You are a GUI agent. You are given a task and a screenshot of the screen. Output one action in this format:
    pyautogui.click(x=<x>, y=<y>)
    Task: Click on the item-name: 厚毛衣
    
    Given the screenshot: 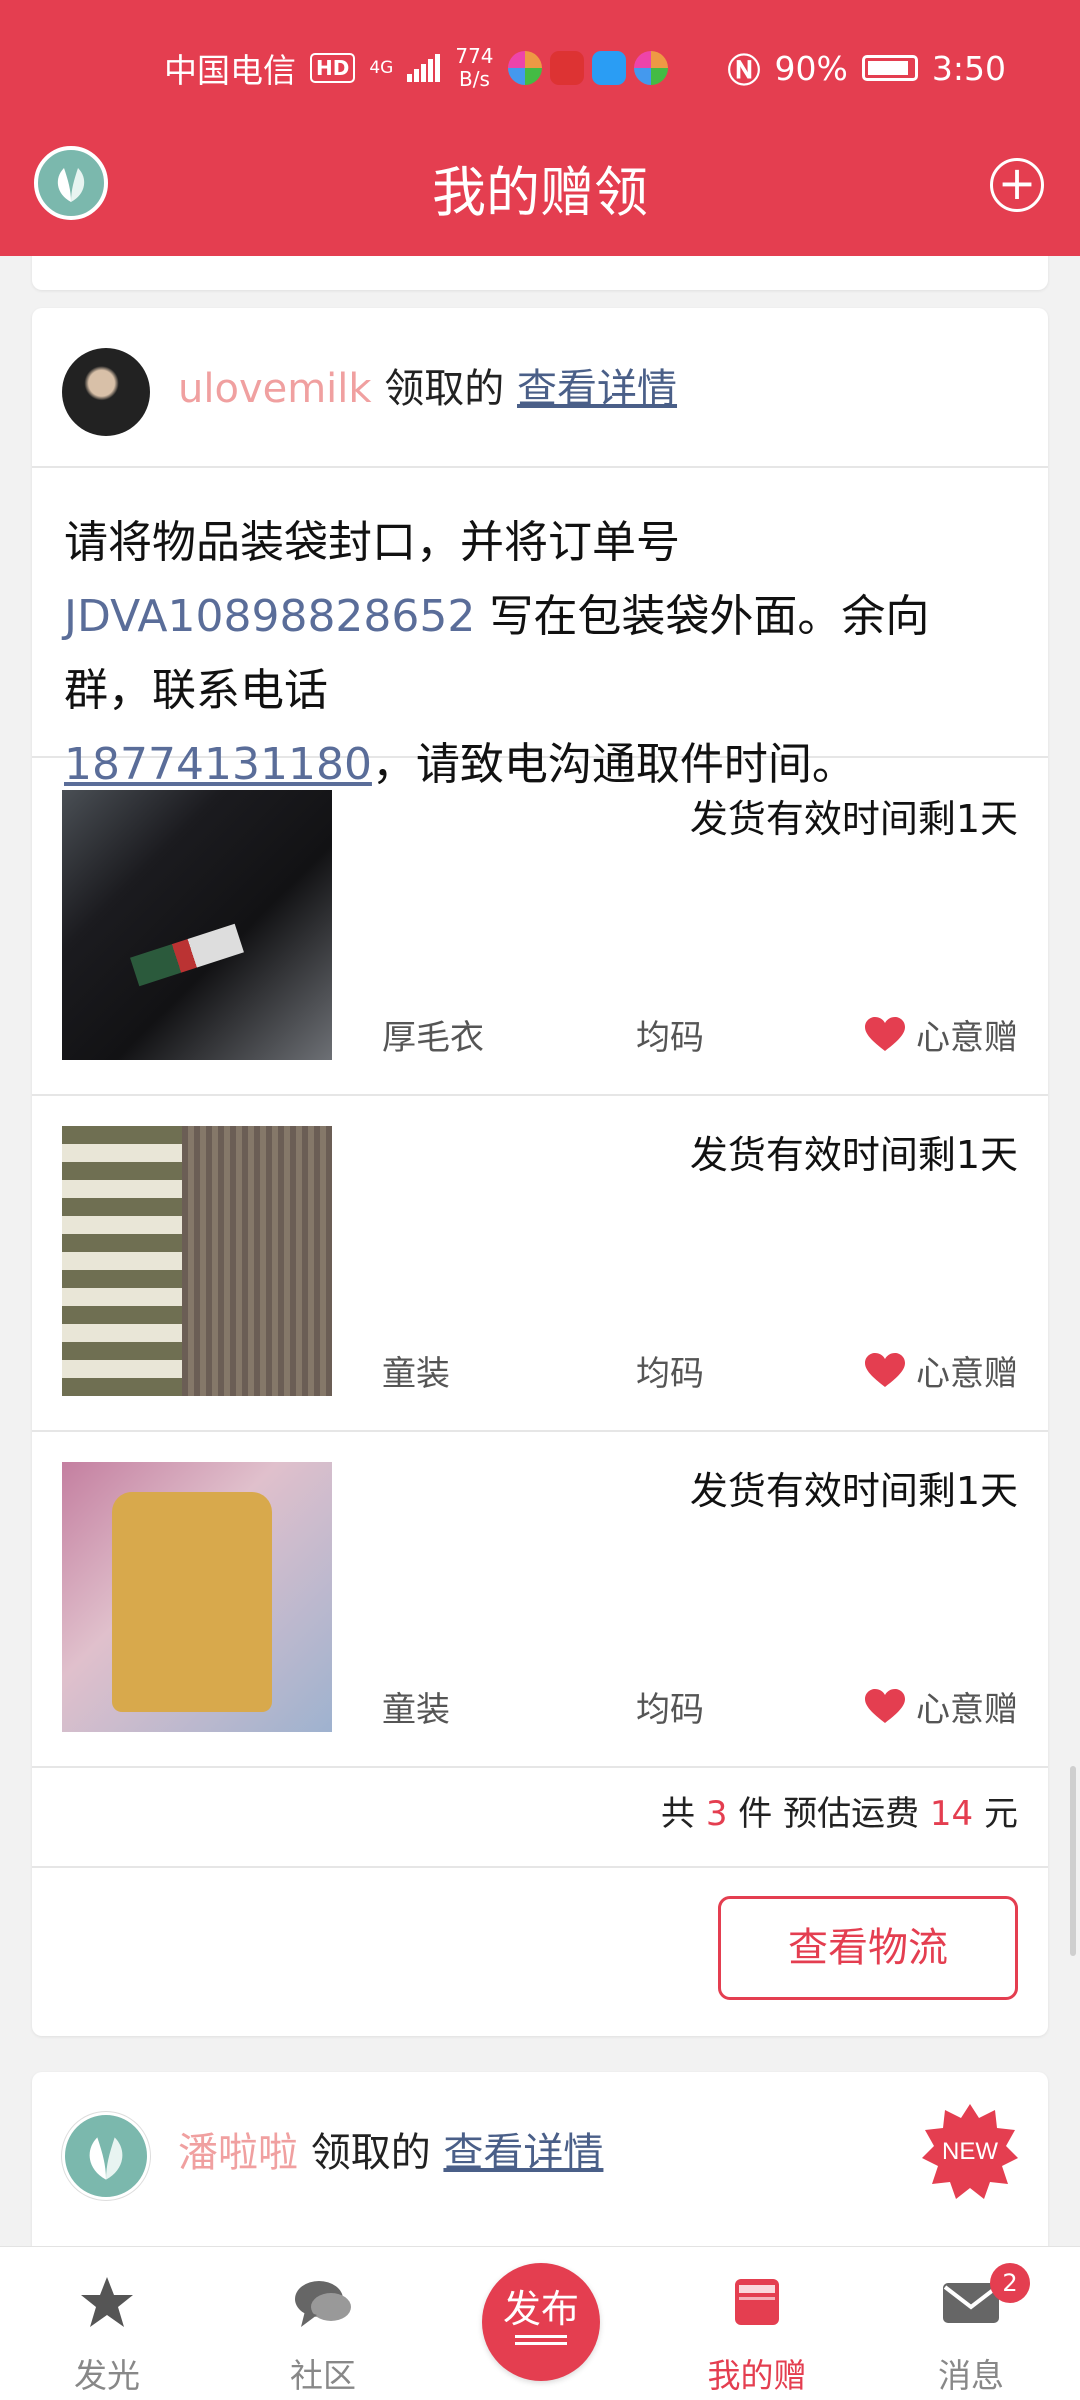 What is the action you would take?
    pyautogui.click(x=433, y=1038)
    